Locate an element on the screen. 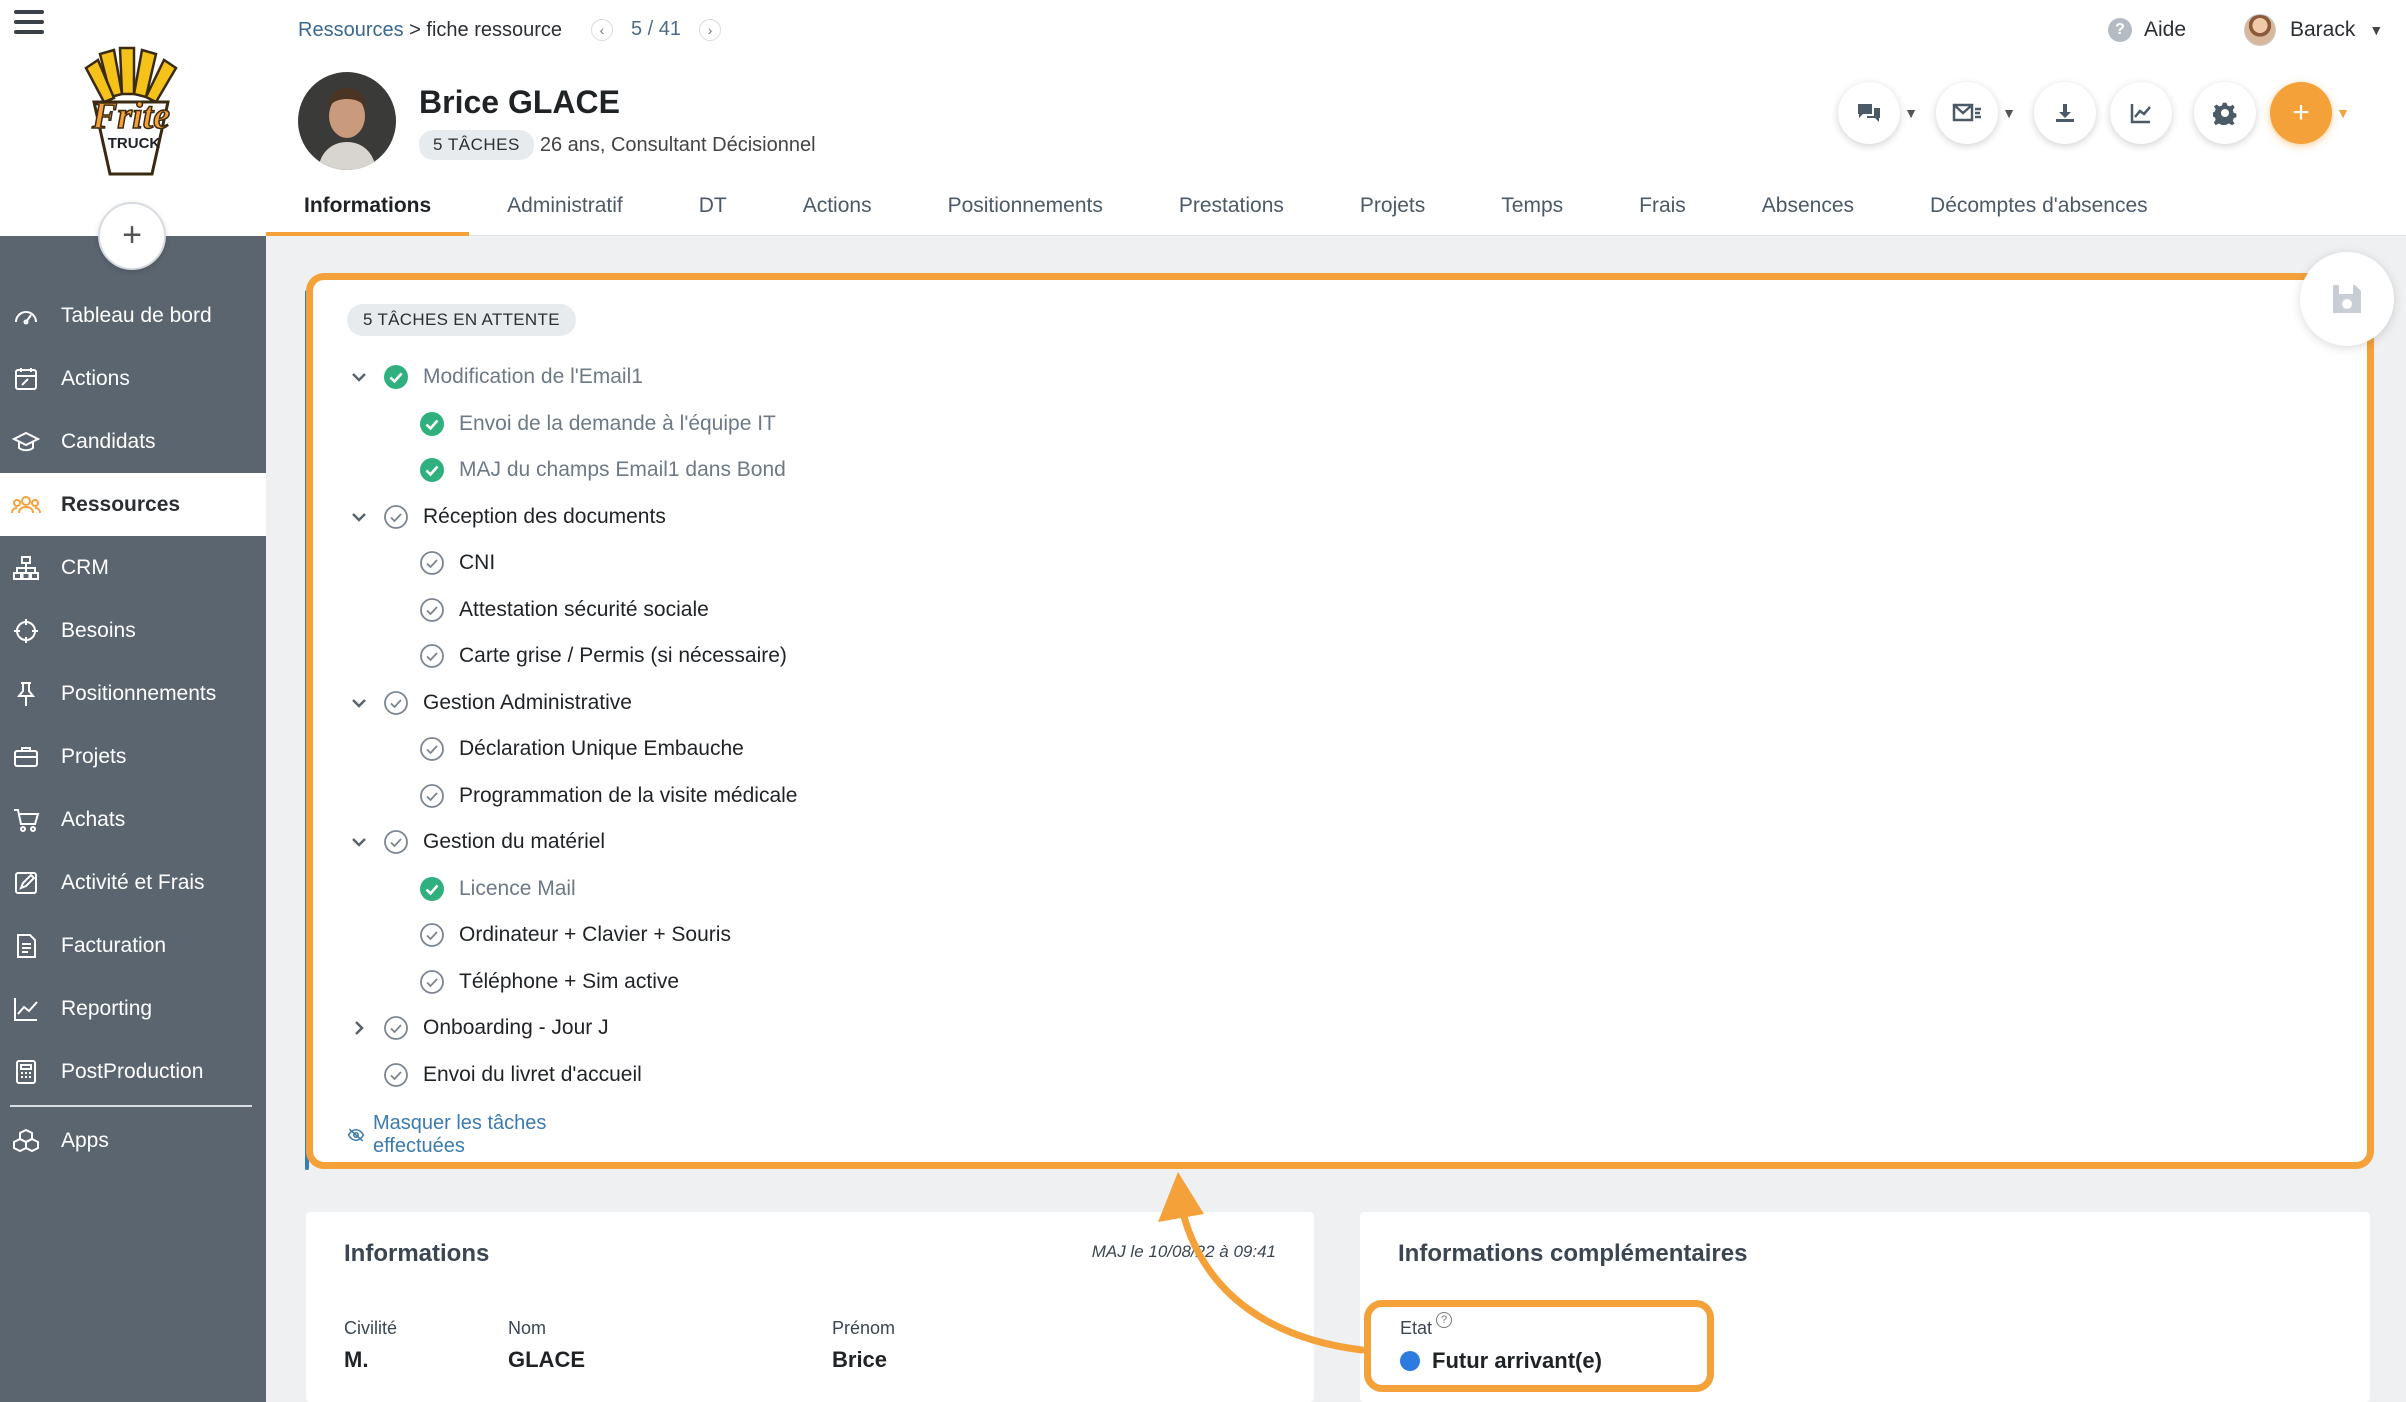  tab-dt: DT is located at coordinates (713, 215).